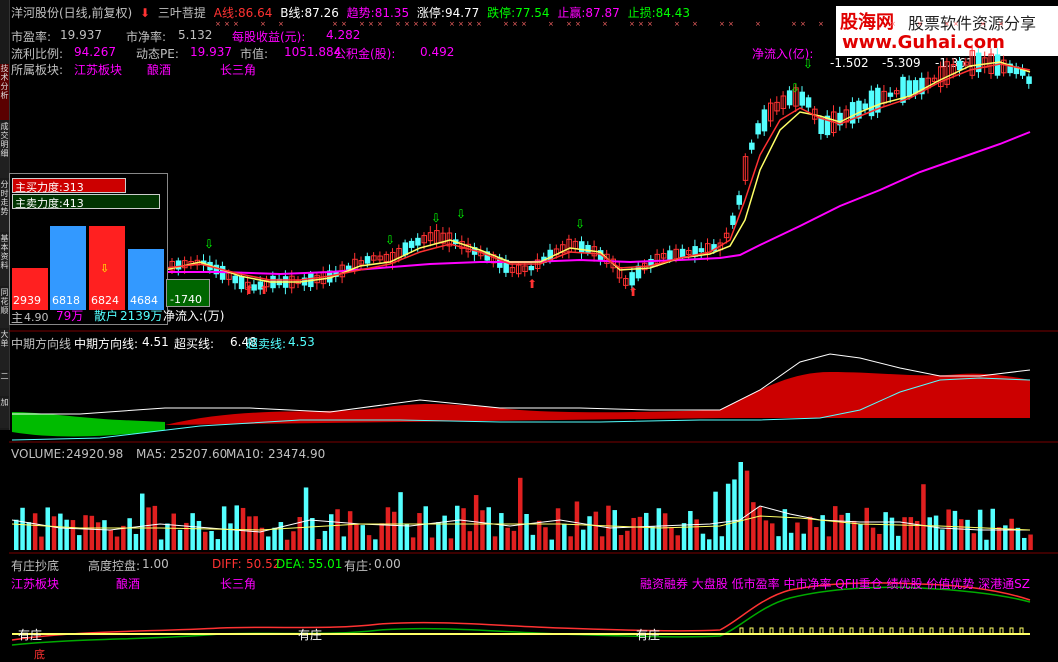  What do you see at coordinates (325, 564) in the screenshot?
I see `dea-value: 55.01` at bounding box center [325, 564].